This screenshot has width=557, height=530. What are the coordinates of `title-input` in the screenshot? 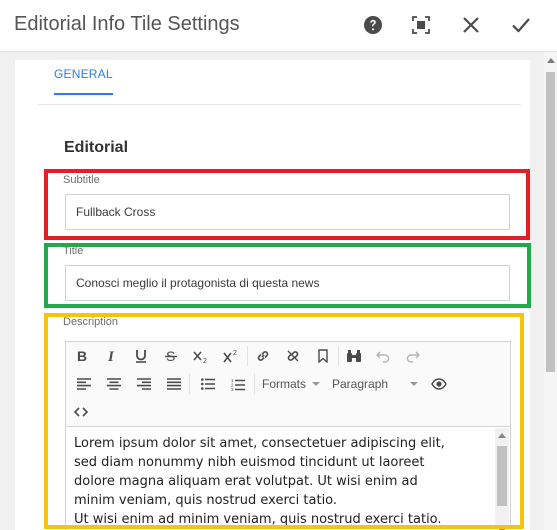 It's located at (287, 283).